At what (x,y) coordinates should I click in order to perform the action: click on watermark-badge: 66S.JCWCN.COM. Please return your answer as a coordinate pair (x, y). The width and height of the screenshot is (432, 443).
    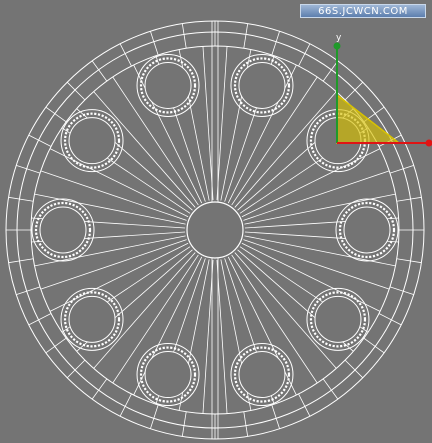
    Looking at the image, I should click on (363, 11).